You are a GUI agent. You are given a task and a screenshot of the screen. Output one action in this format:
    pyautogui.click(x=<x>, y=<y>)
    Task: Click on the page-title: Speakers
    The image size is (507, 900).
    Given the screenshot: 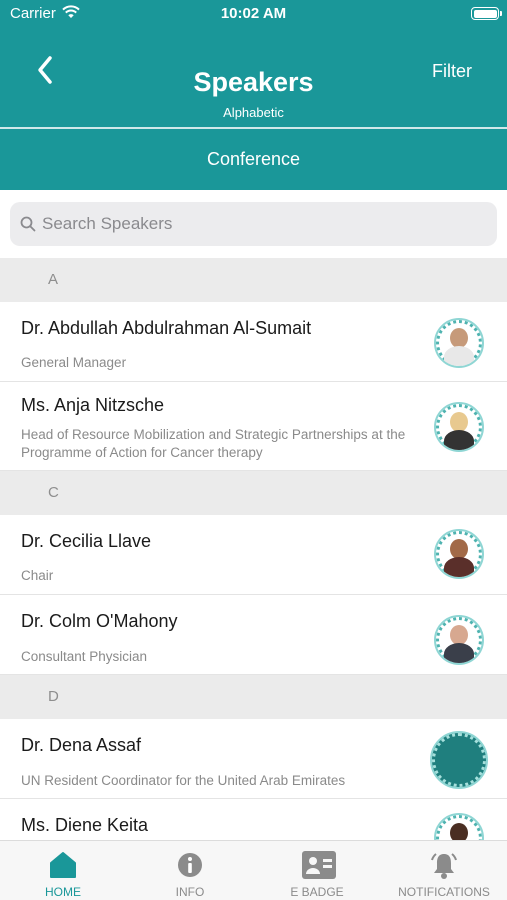 What is the action you would take?
    pyautogui.click(x=253, y=82)
    